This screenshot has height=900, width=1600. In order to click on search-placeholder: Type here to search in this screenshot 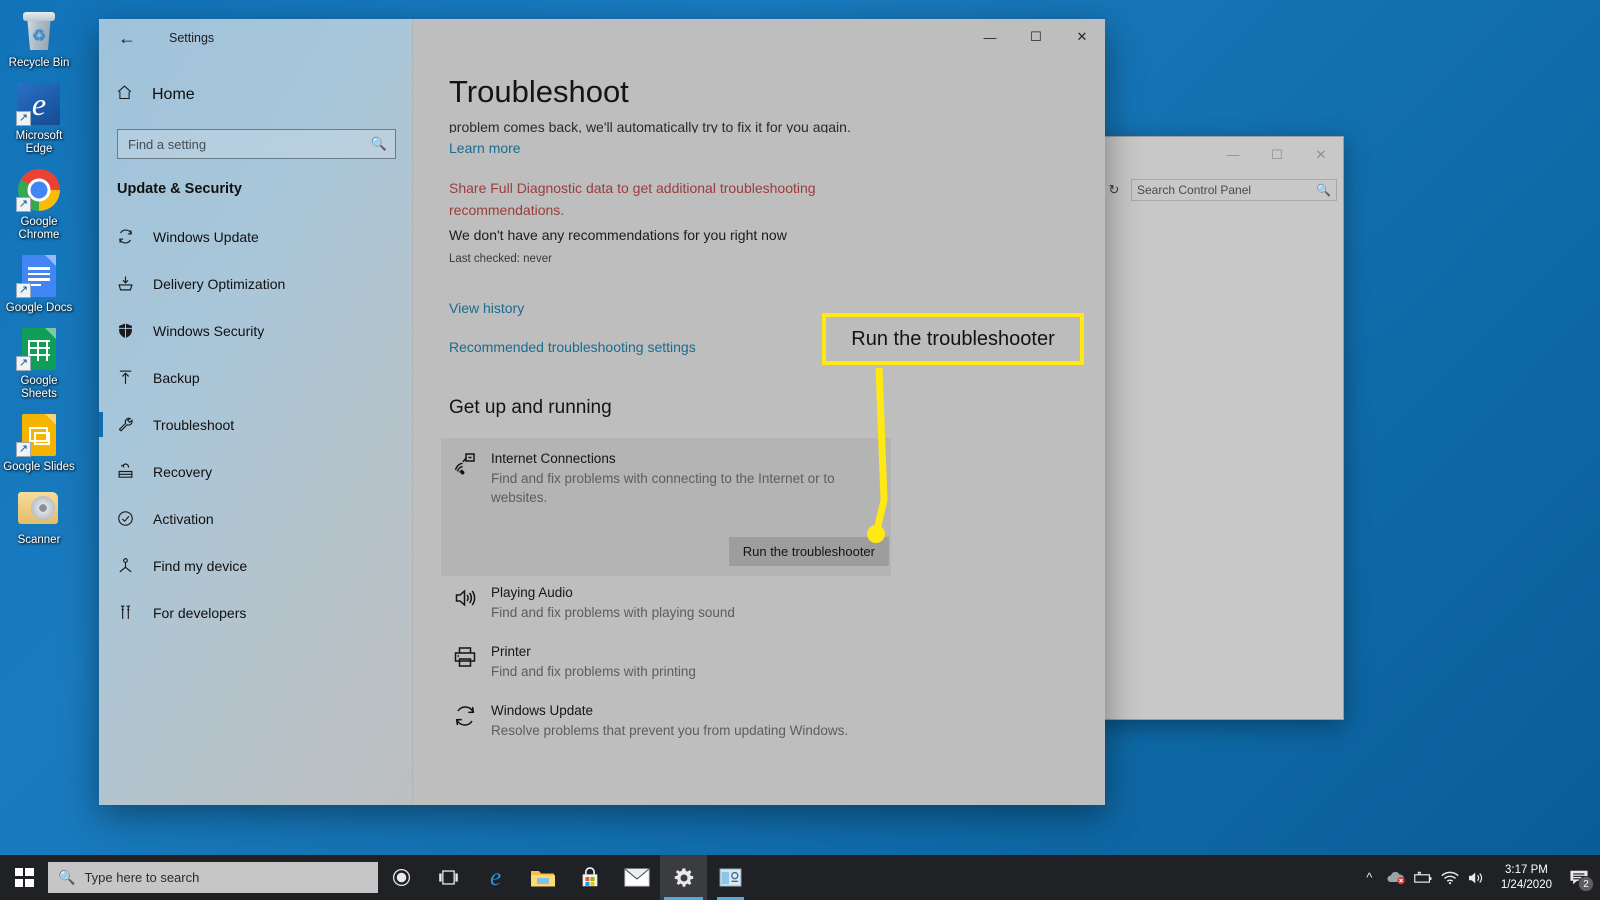, I will do `click(142, 877)`.